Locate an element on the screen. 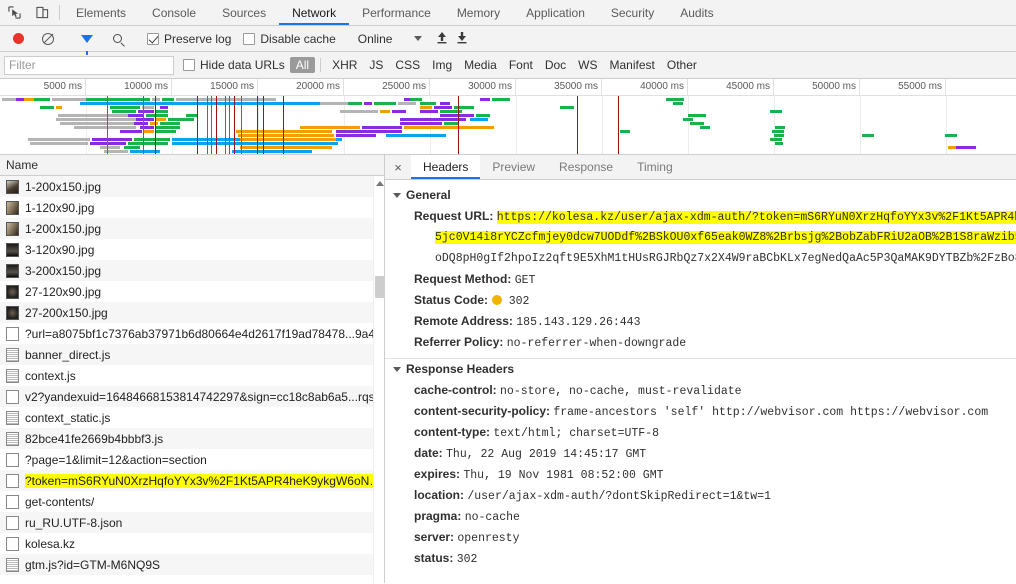  request-row: 27-120x90.jpg is located at coordinates (192, 291).